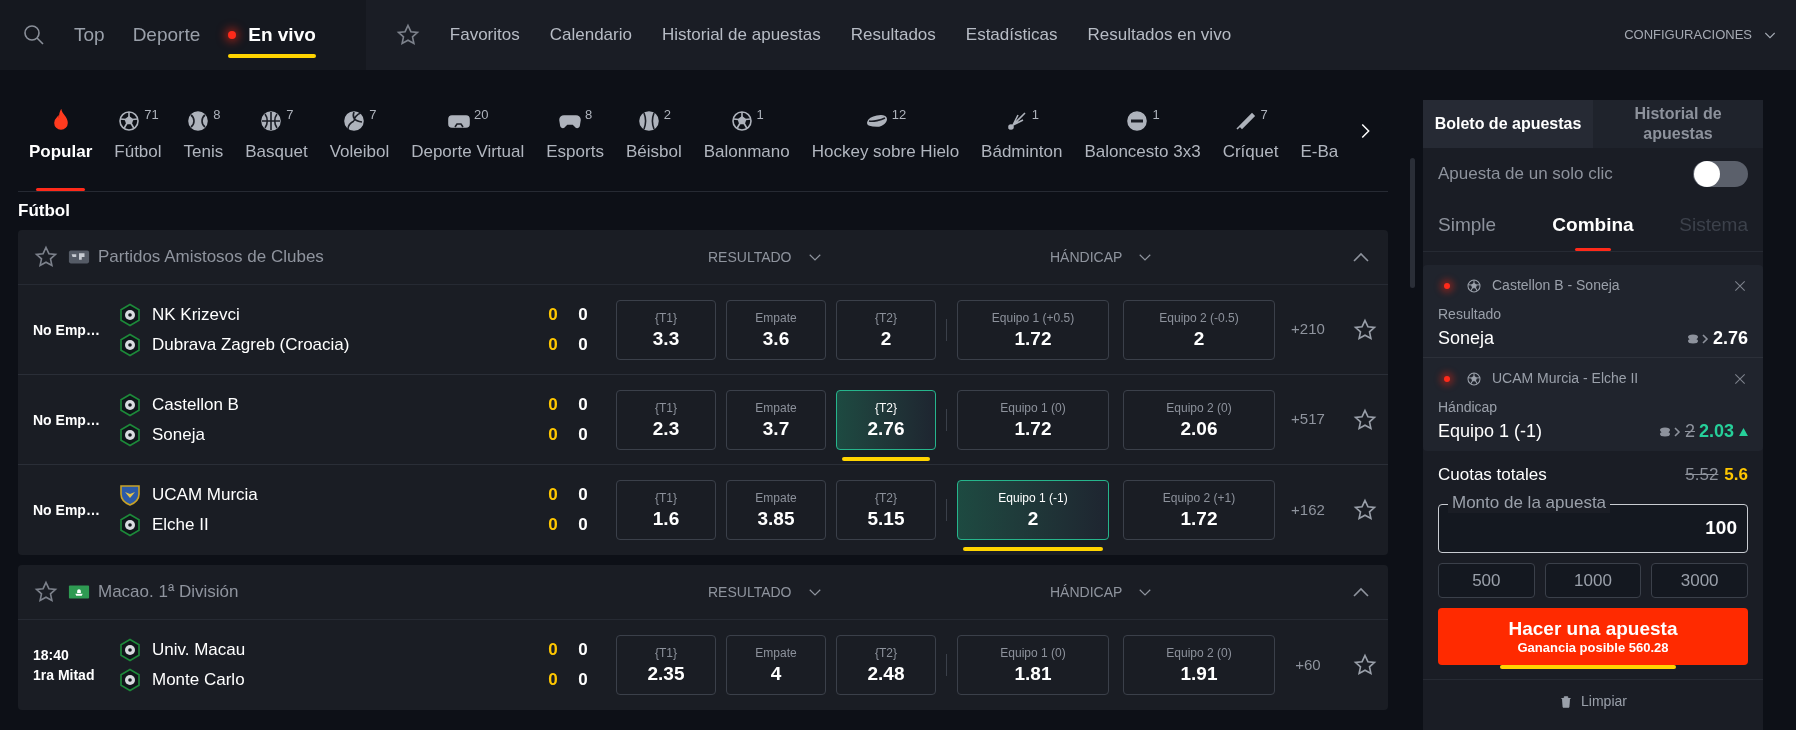  Describe the element at coordinates (34, 35) in the screenshot. I see `search-icon` at that location.